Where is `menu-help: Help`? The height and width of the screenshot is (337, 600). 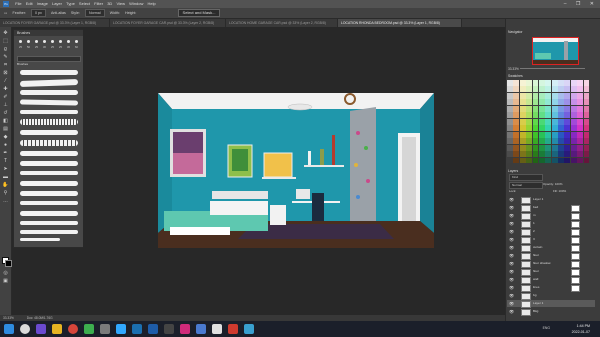 menu-help: Help is located at coordinates (152, 4).